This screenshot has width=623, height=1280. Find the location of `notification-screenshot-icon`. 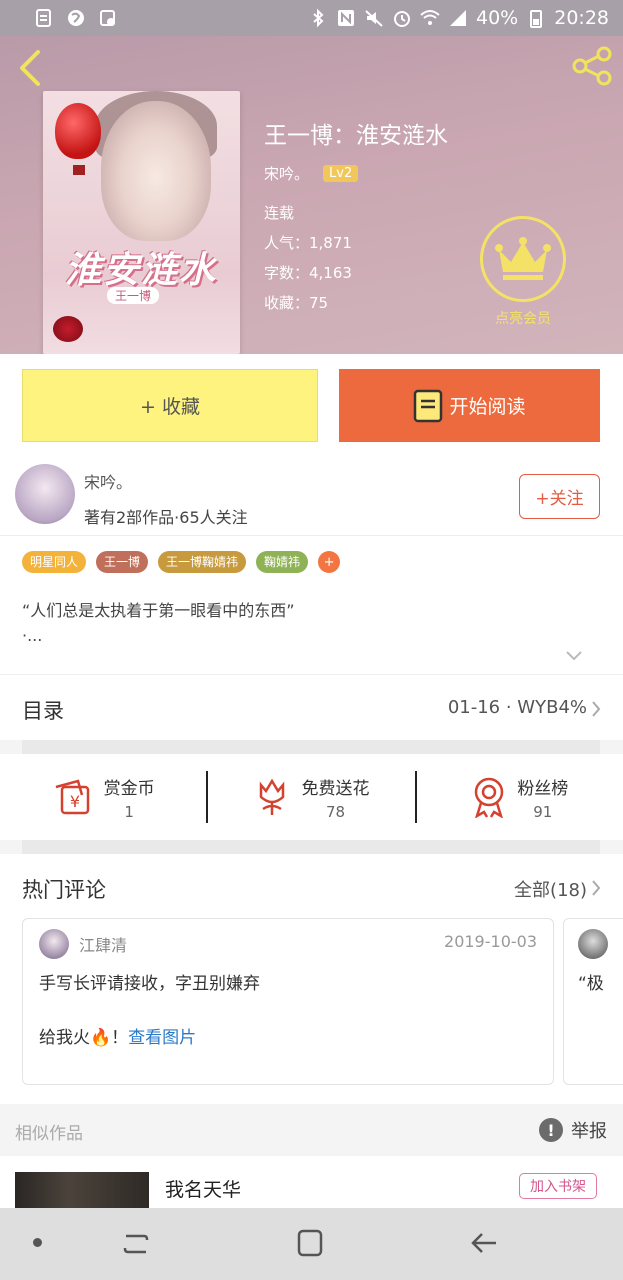

notification-screenshot-icon is located at coordinates (107, 18).